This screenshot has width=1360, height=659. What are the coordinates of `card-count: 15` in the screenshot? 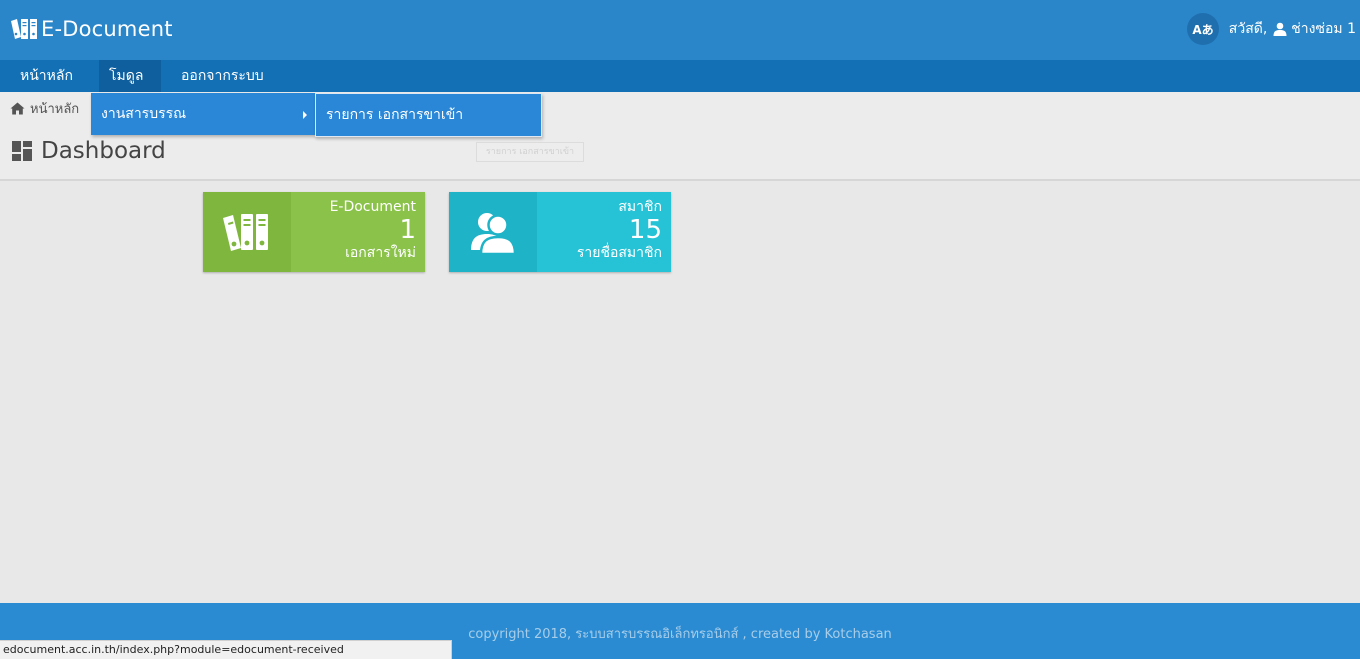 It's located at (645, 230).